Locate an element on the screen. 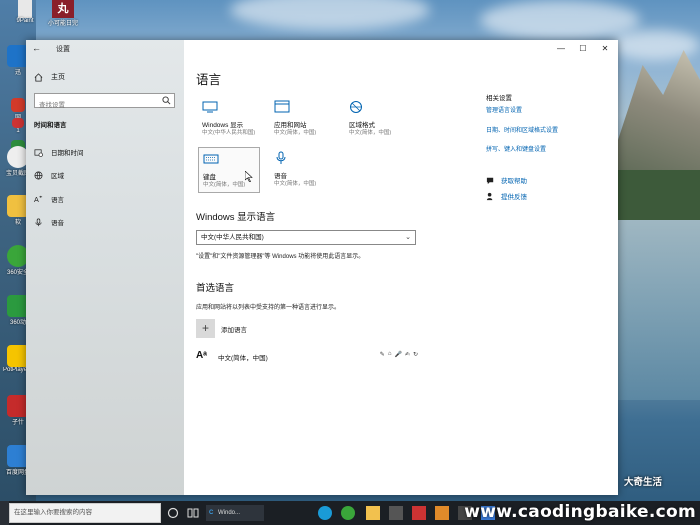 The width and height of the screenshot is (700, 525). language-icon: A is located at coordinates (38, 199).